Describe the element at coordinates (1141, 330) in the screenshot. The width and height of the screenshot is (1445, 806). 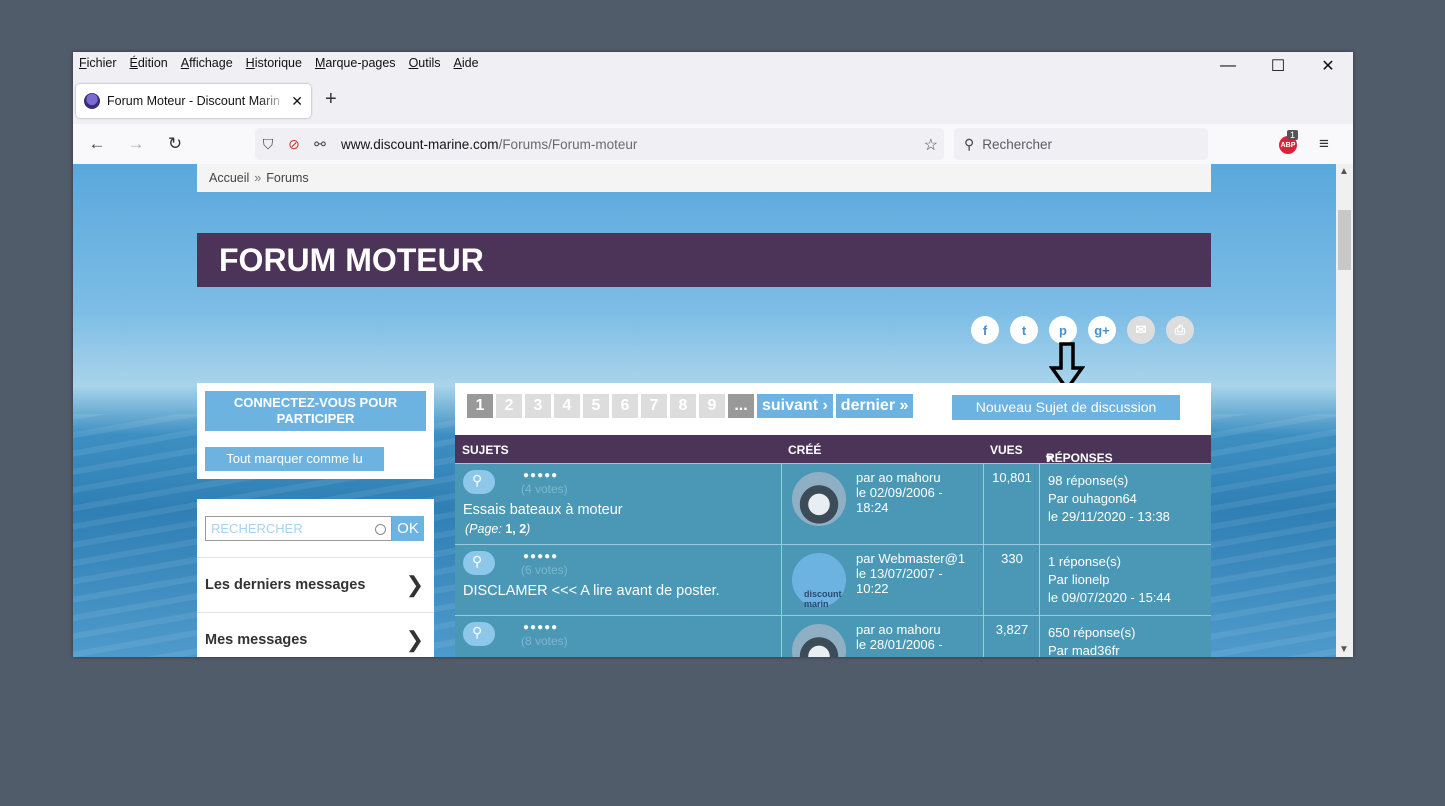
I see `email-icon: ✉` at that location.